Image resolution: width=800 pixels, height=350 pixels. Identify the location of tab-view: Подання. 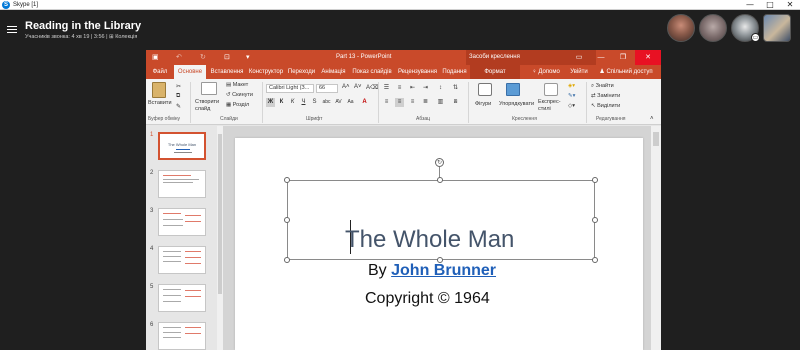
(454, 72).